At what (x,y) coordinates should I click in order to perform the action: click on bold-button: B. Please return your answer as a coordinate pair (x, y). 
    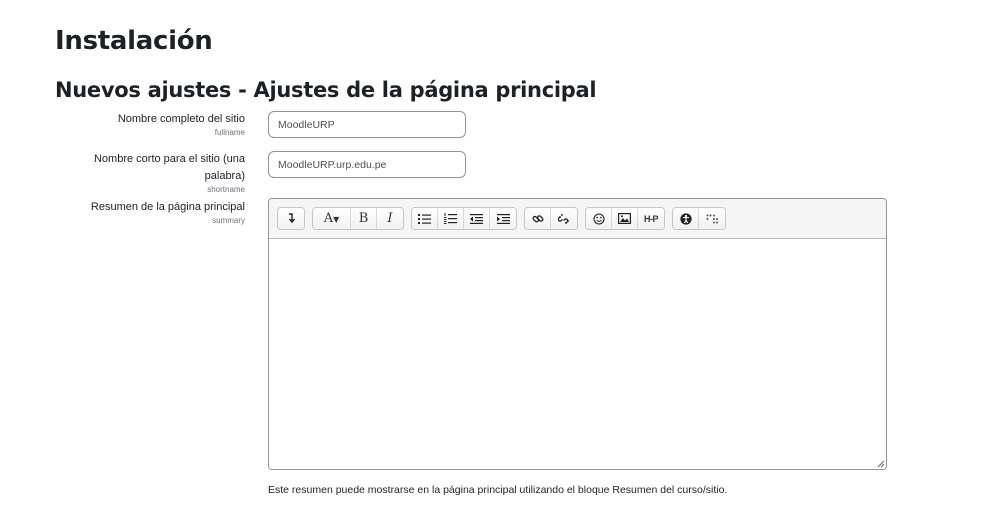
    Looking at the image, I should click on (364, 218).